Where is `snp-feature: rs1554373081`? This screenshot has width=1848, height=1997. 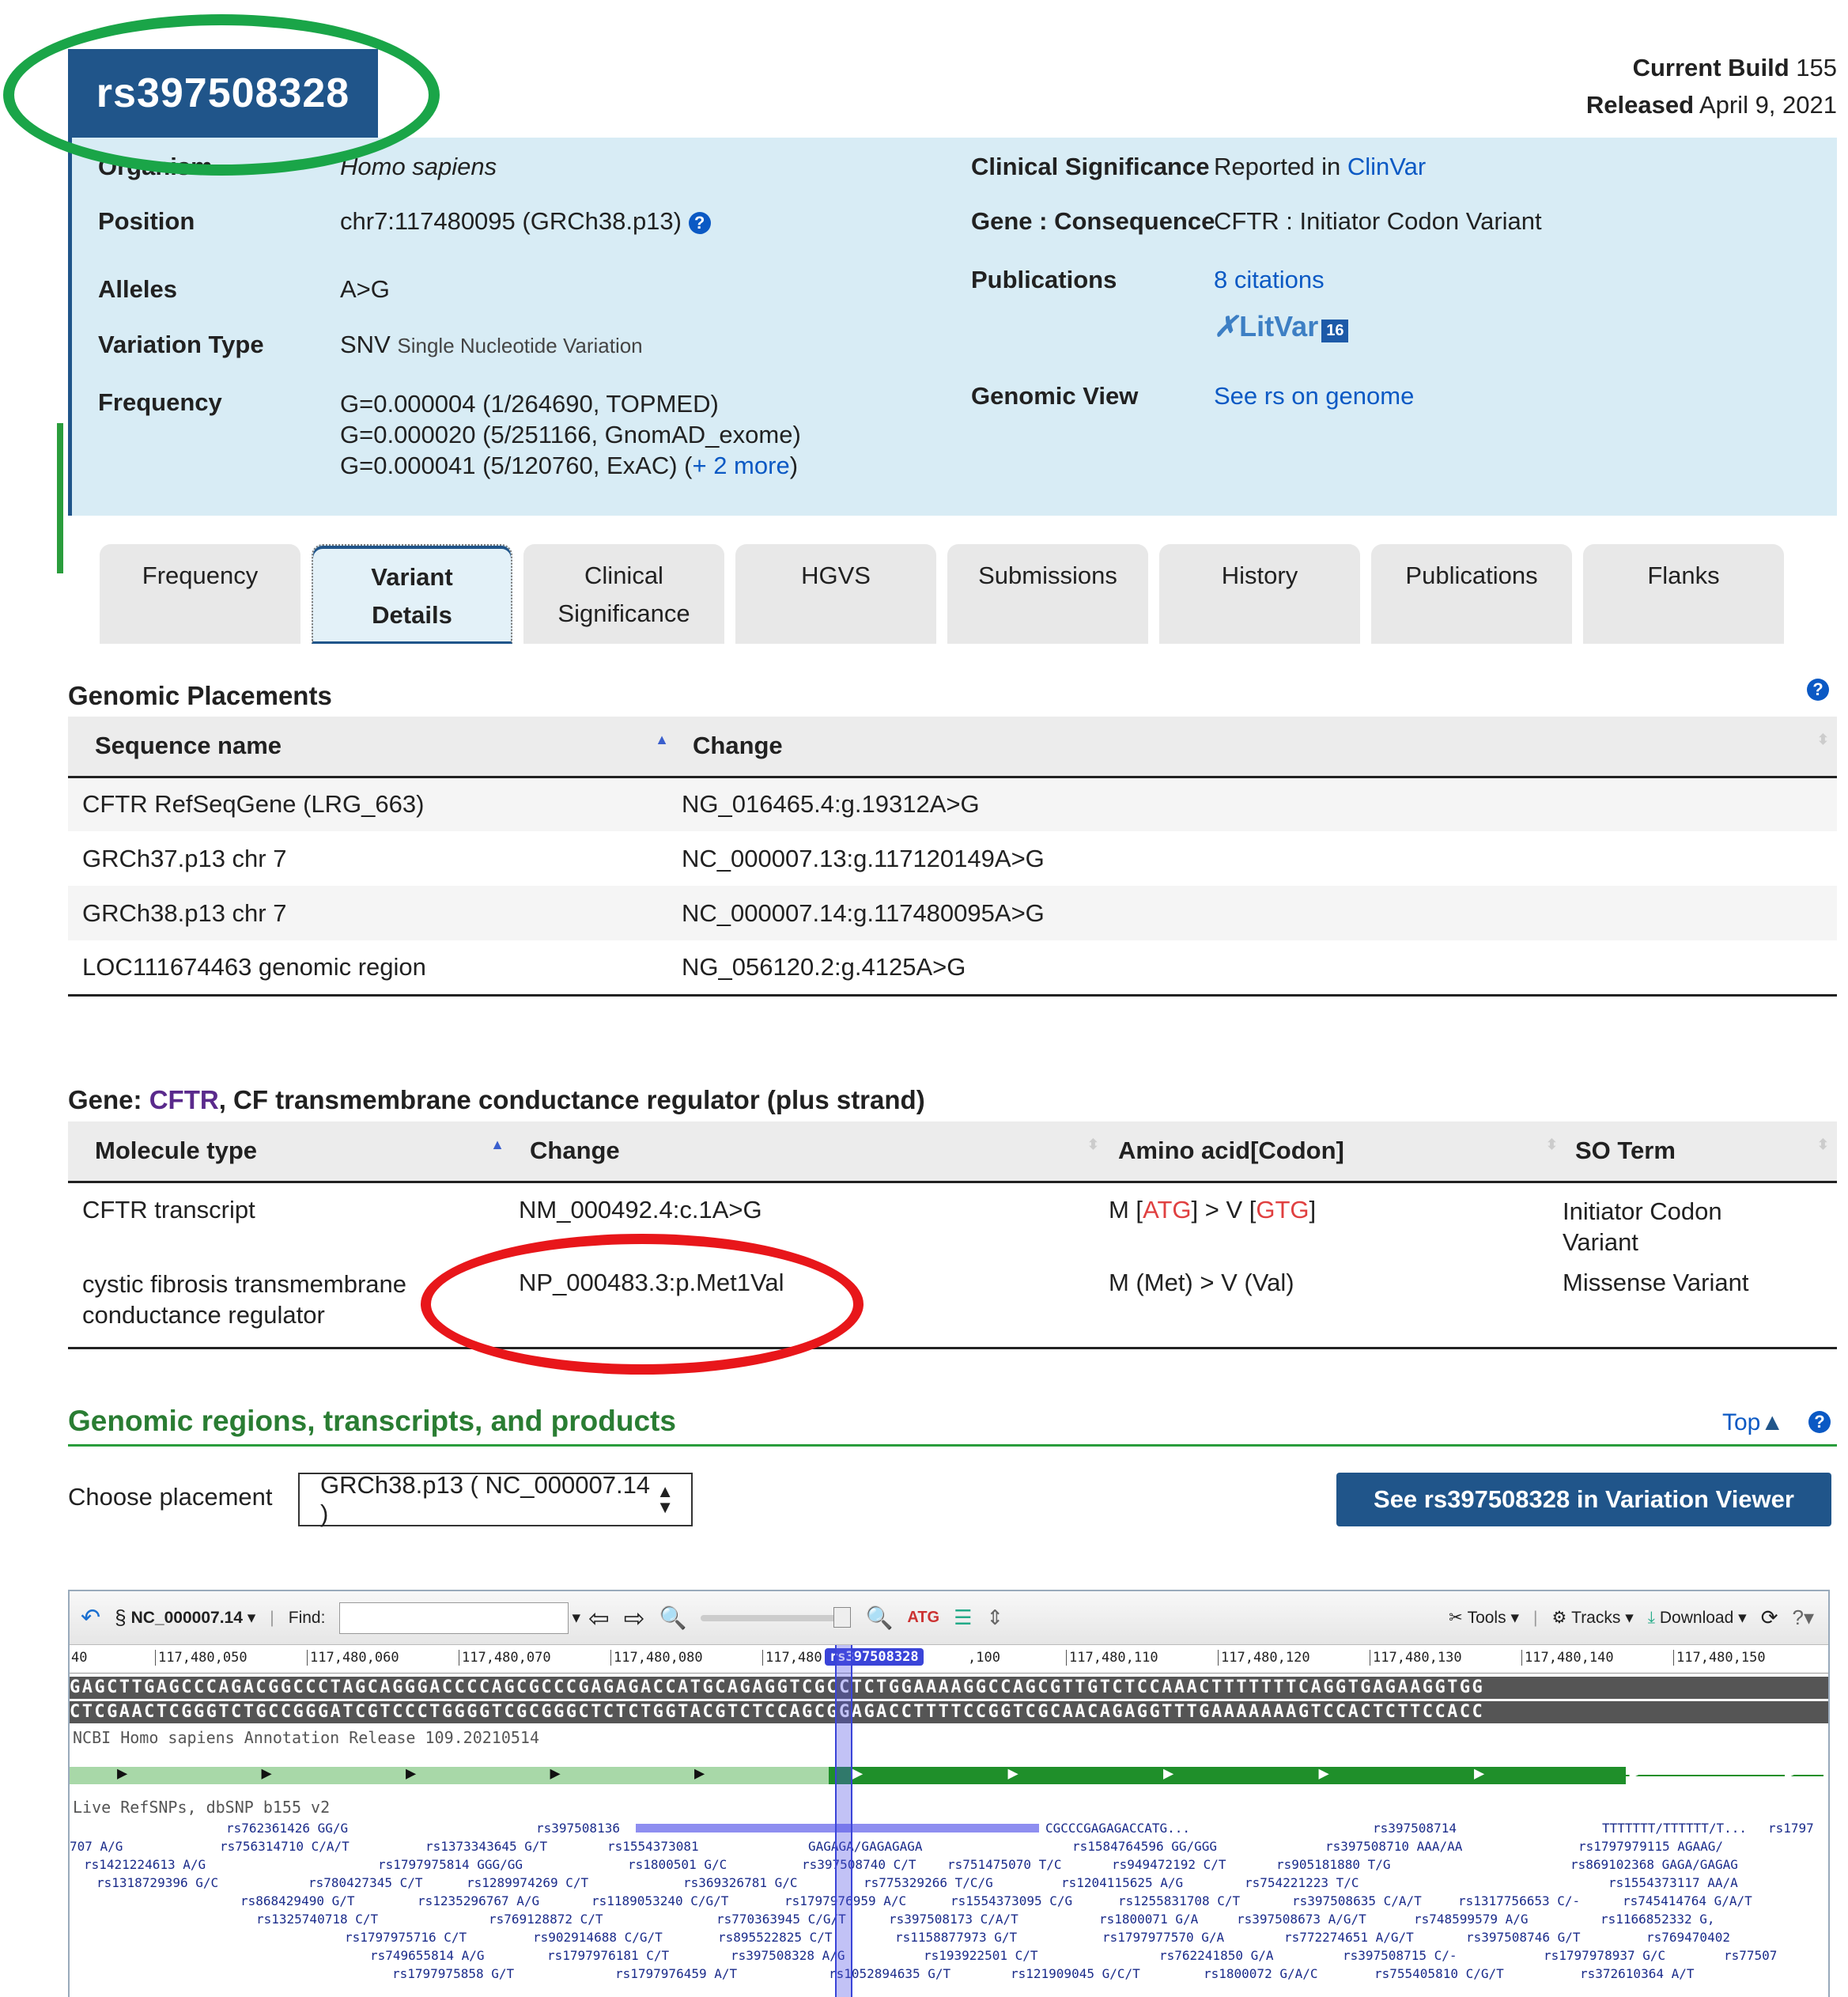
snp-feature: rs1554373081 is located at coordinates (653, 1846).